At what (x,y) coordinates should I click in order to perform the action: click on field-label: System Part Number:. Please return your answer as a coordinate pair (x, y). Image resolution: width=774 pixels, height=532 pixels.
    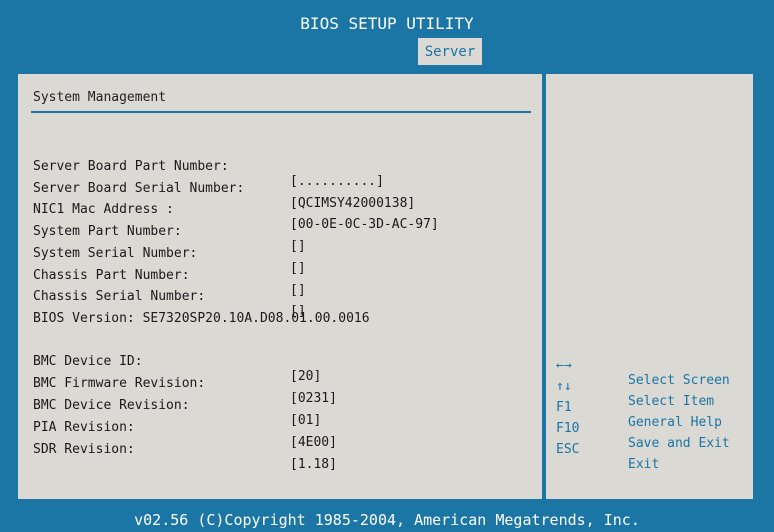
    Looking at the image, I should click on (107, 231).